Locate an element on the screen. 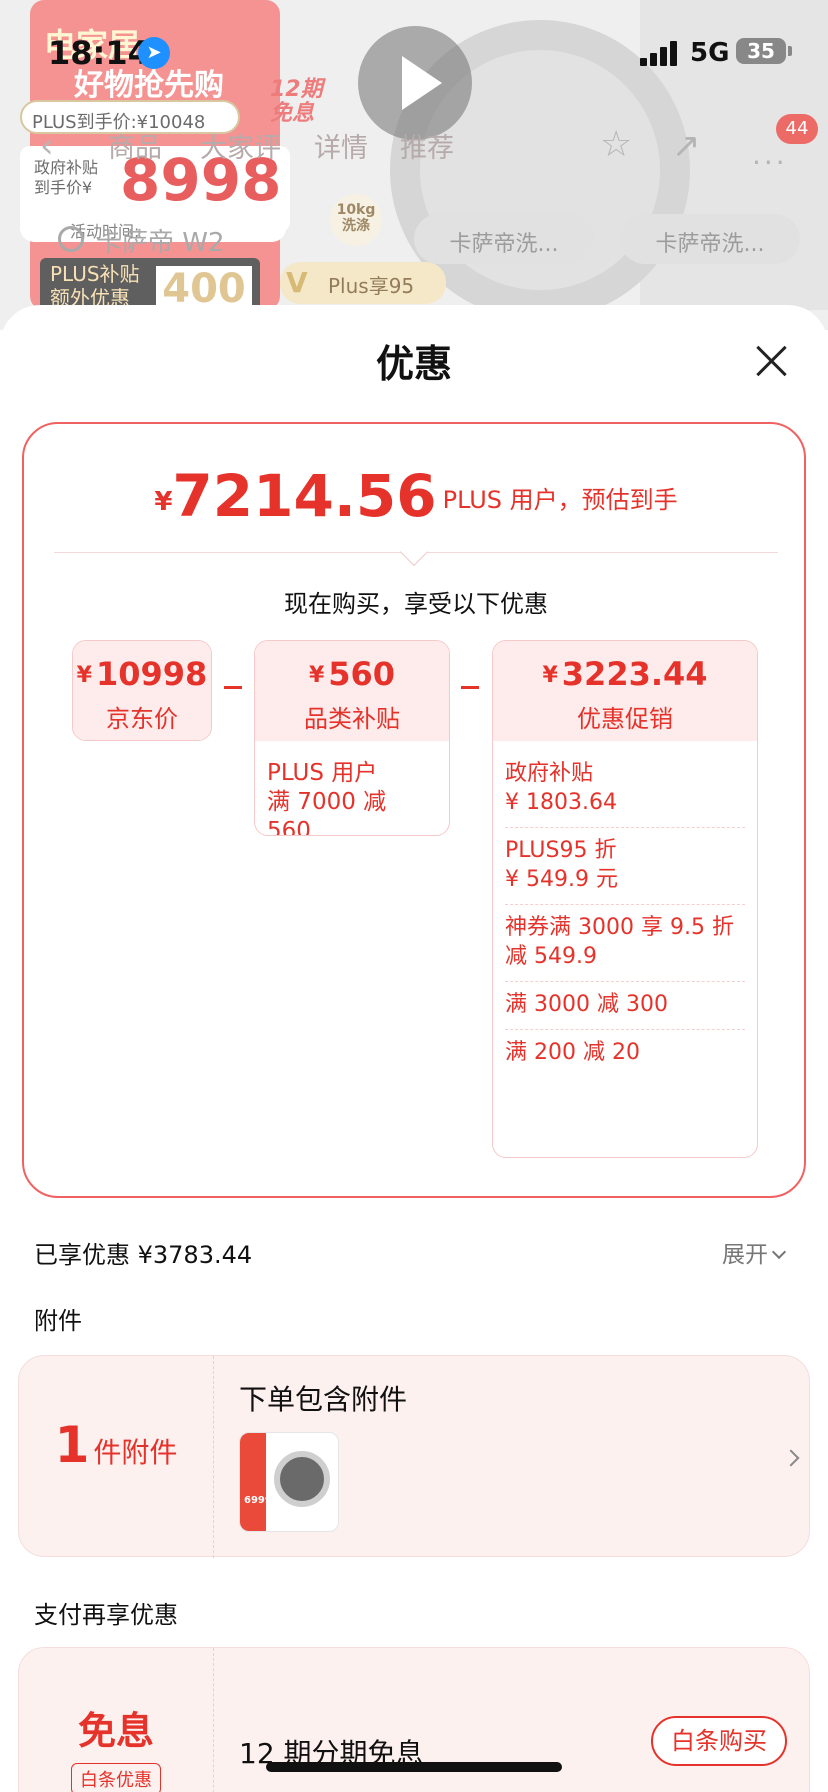  promotion-currency: ¥ is located at coordinates (550, 675).